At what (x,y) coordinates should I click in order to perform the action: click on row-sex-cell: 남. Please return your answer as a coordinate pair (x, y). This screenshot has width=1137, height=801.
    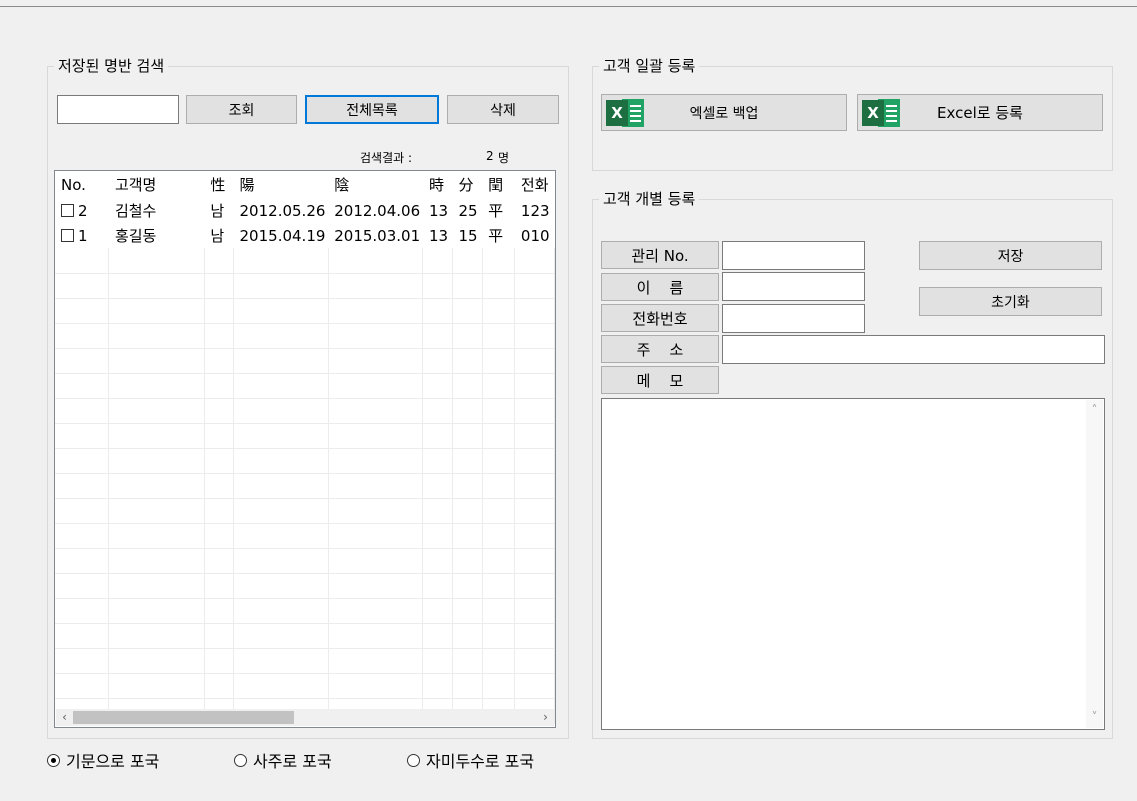
    Looking at the image, I should click on (217, 211).